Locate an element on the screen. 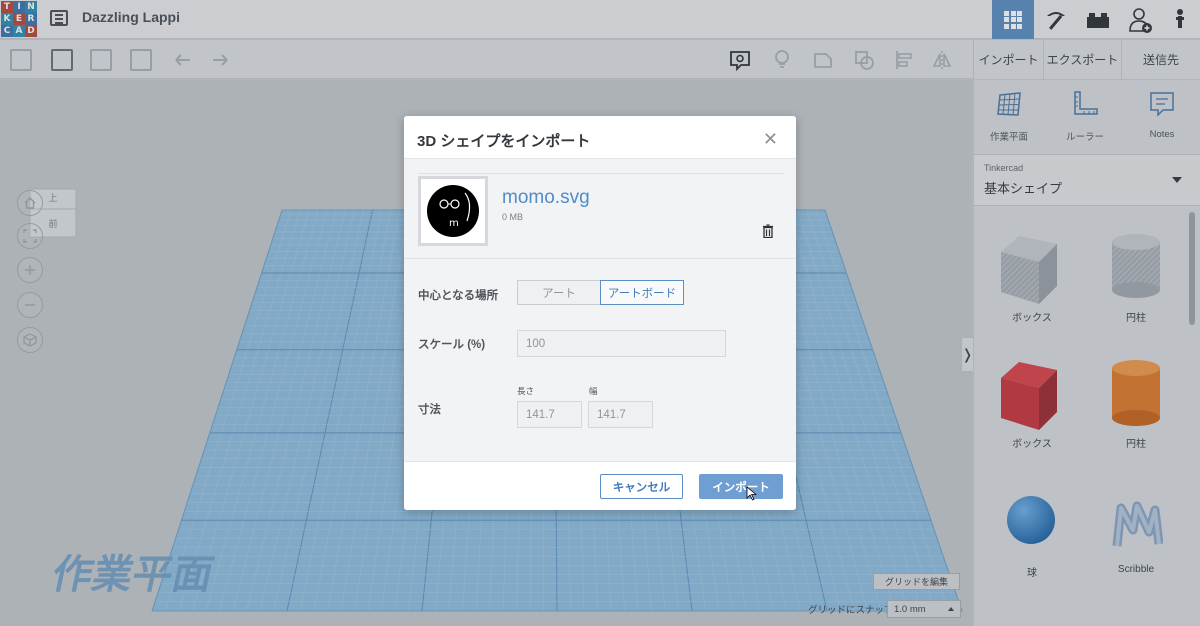  length-input: 141.7 is located at coordinates (549, 414).